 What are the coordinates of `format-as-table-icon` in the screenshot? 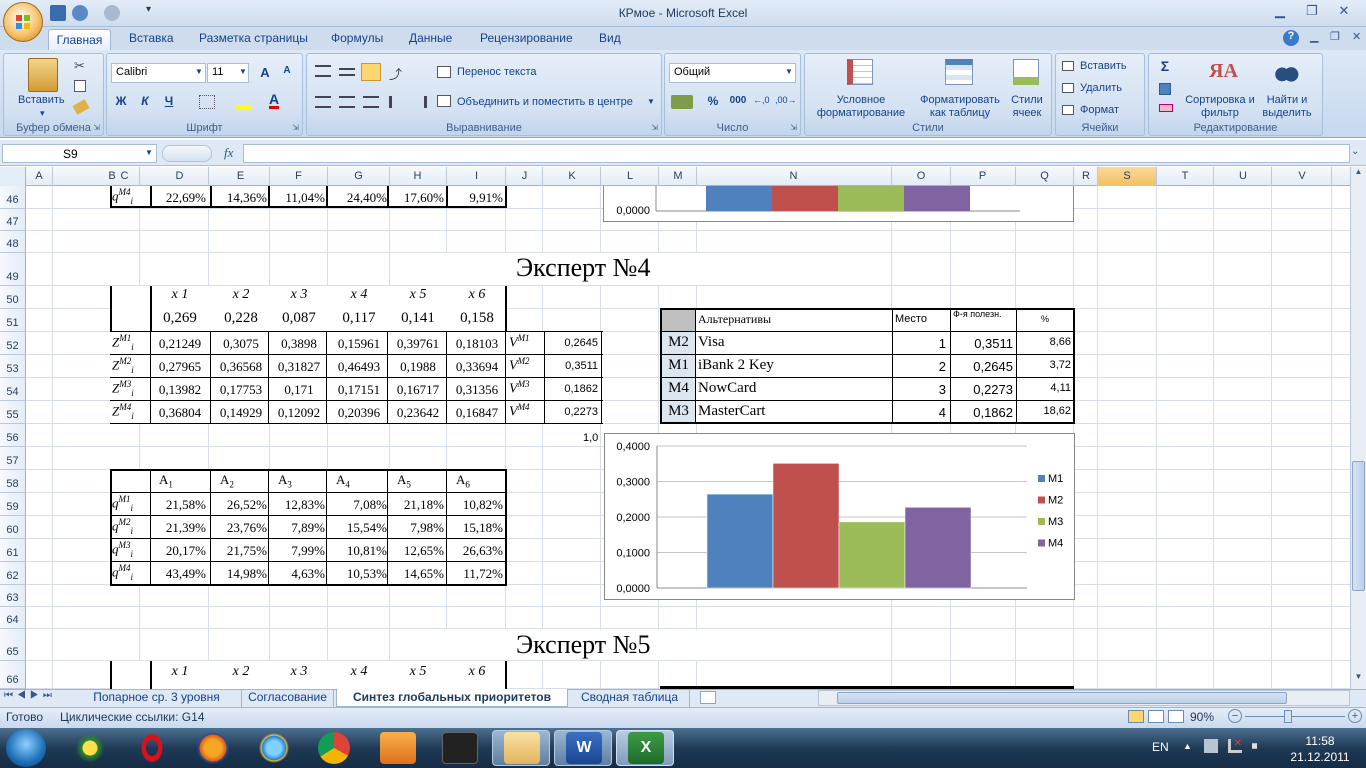 It's located at (959, 72).